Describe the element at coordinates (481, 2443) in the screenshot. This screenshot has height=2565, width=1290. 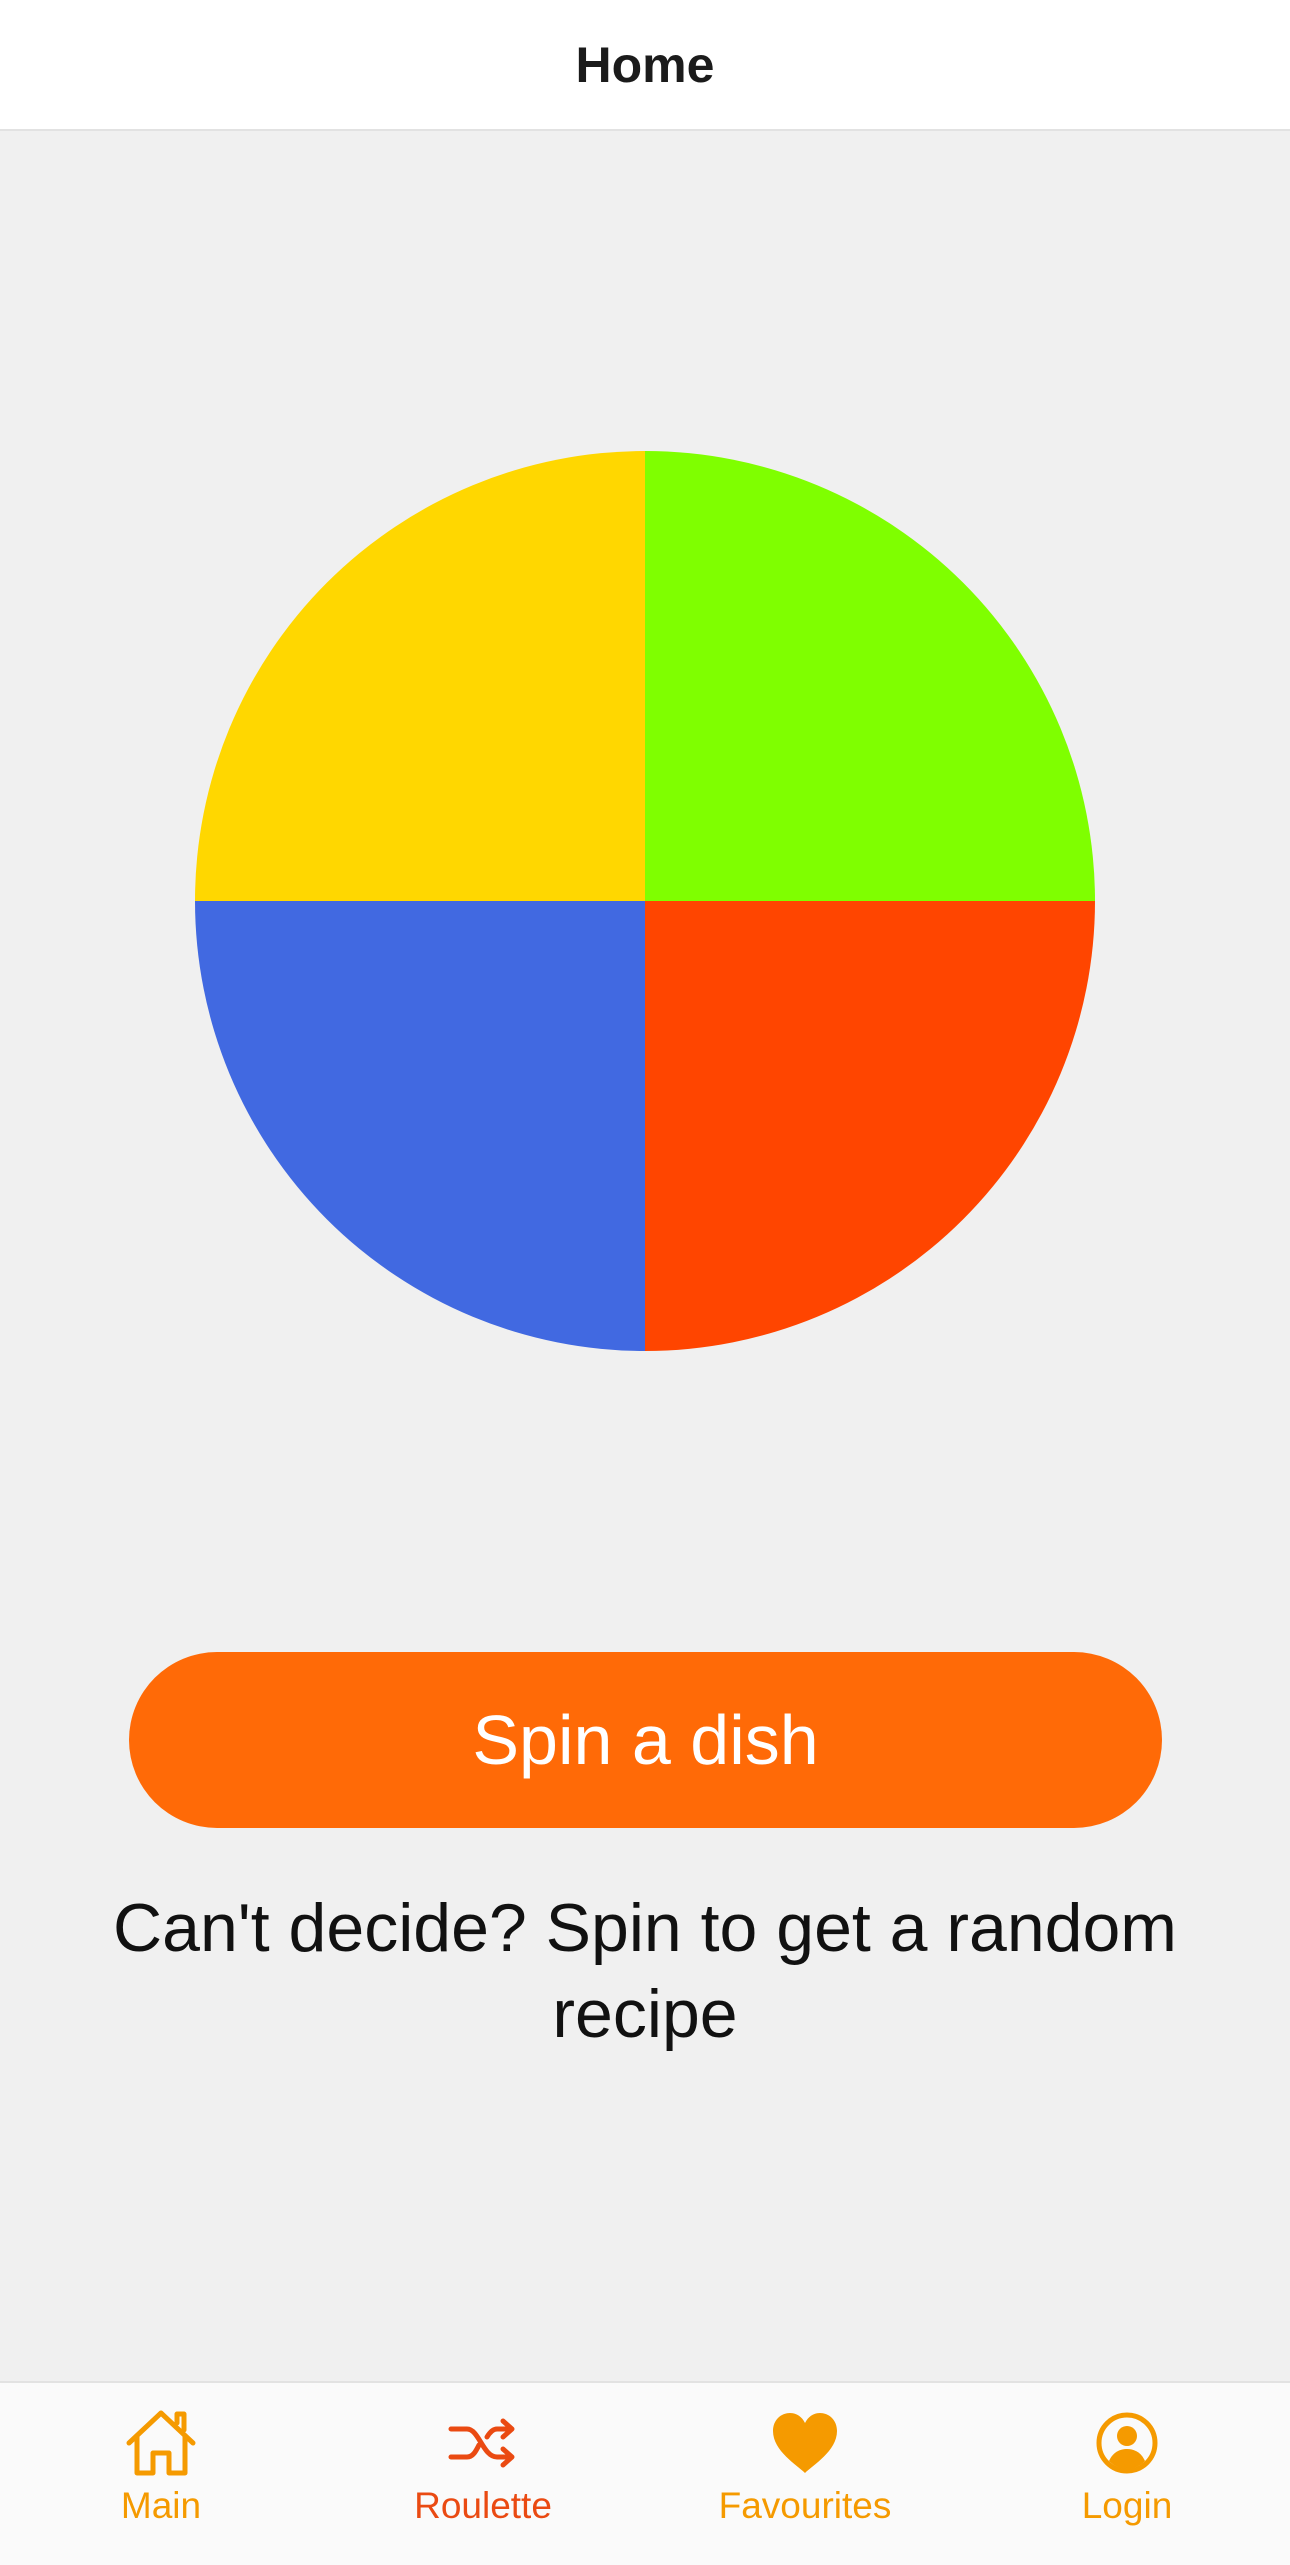
I see `shuffle-icon` at that location.